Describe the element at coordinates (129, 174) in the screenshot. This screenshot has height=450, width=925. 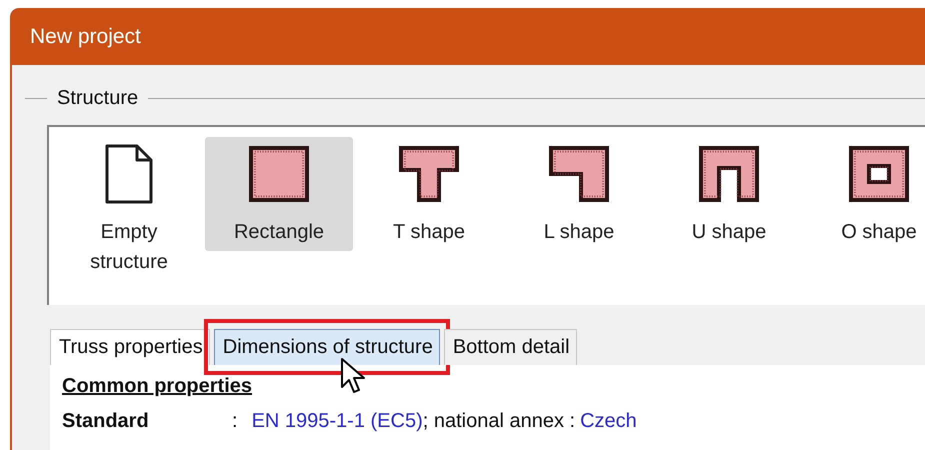
I see `document-icon` at that location.